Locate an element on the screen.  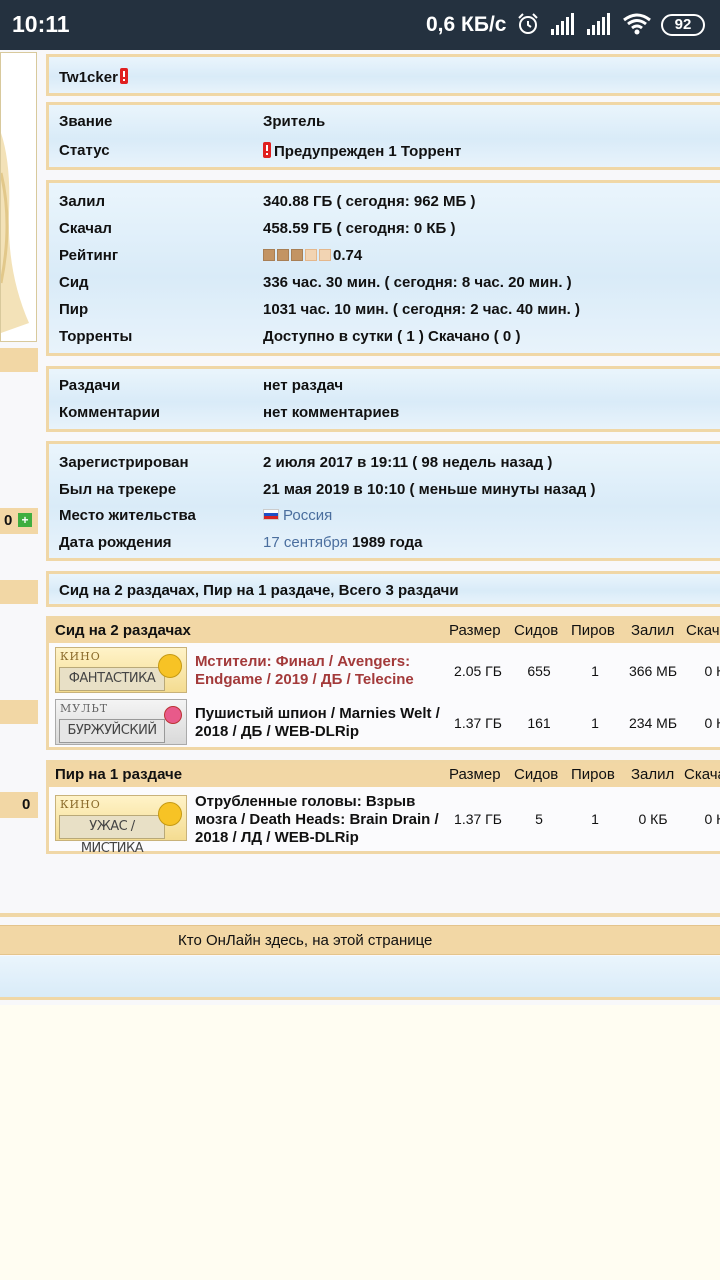
balloons-icon is located at coordinates (173, 715).